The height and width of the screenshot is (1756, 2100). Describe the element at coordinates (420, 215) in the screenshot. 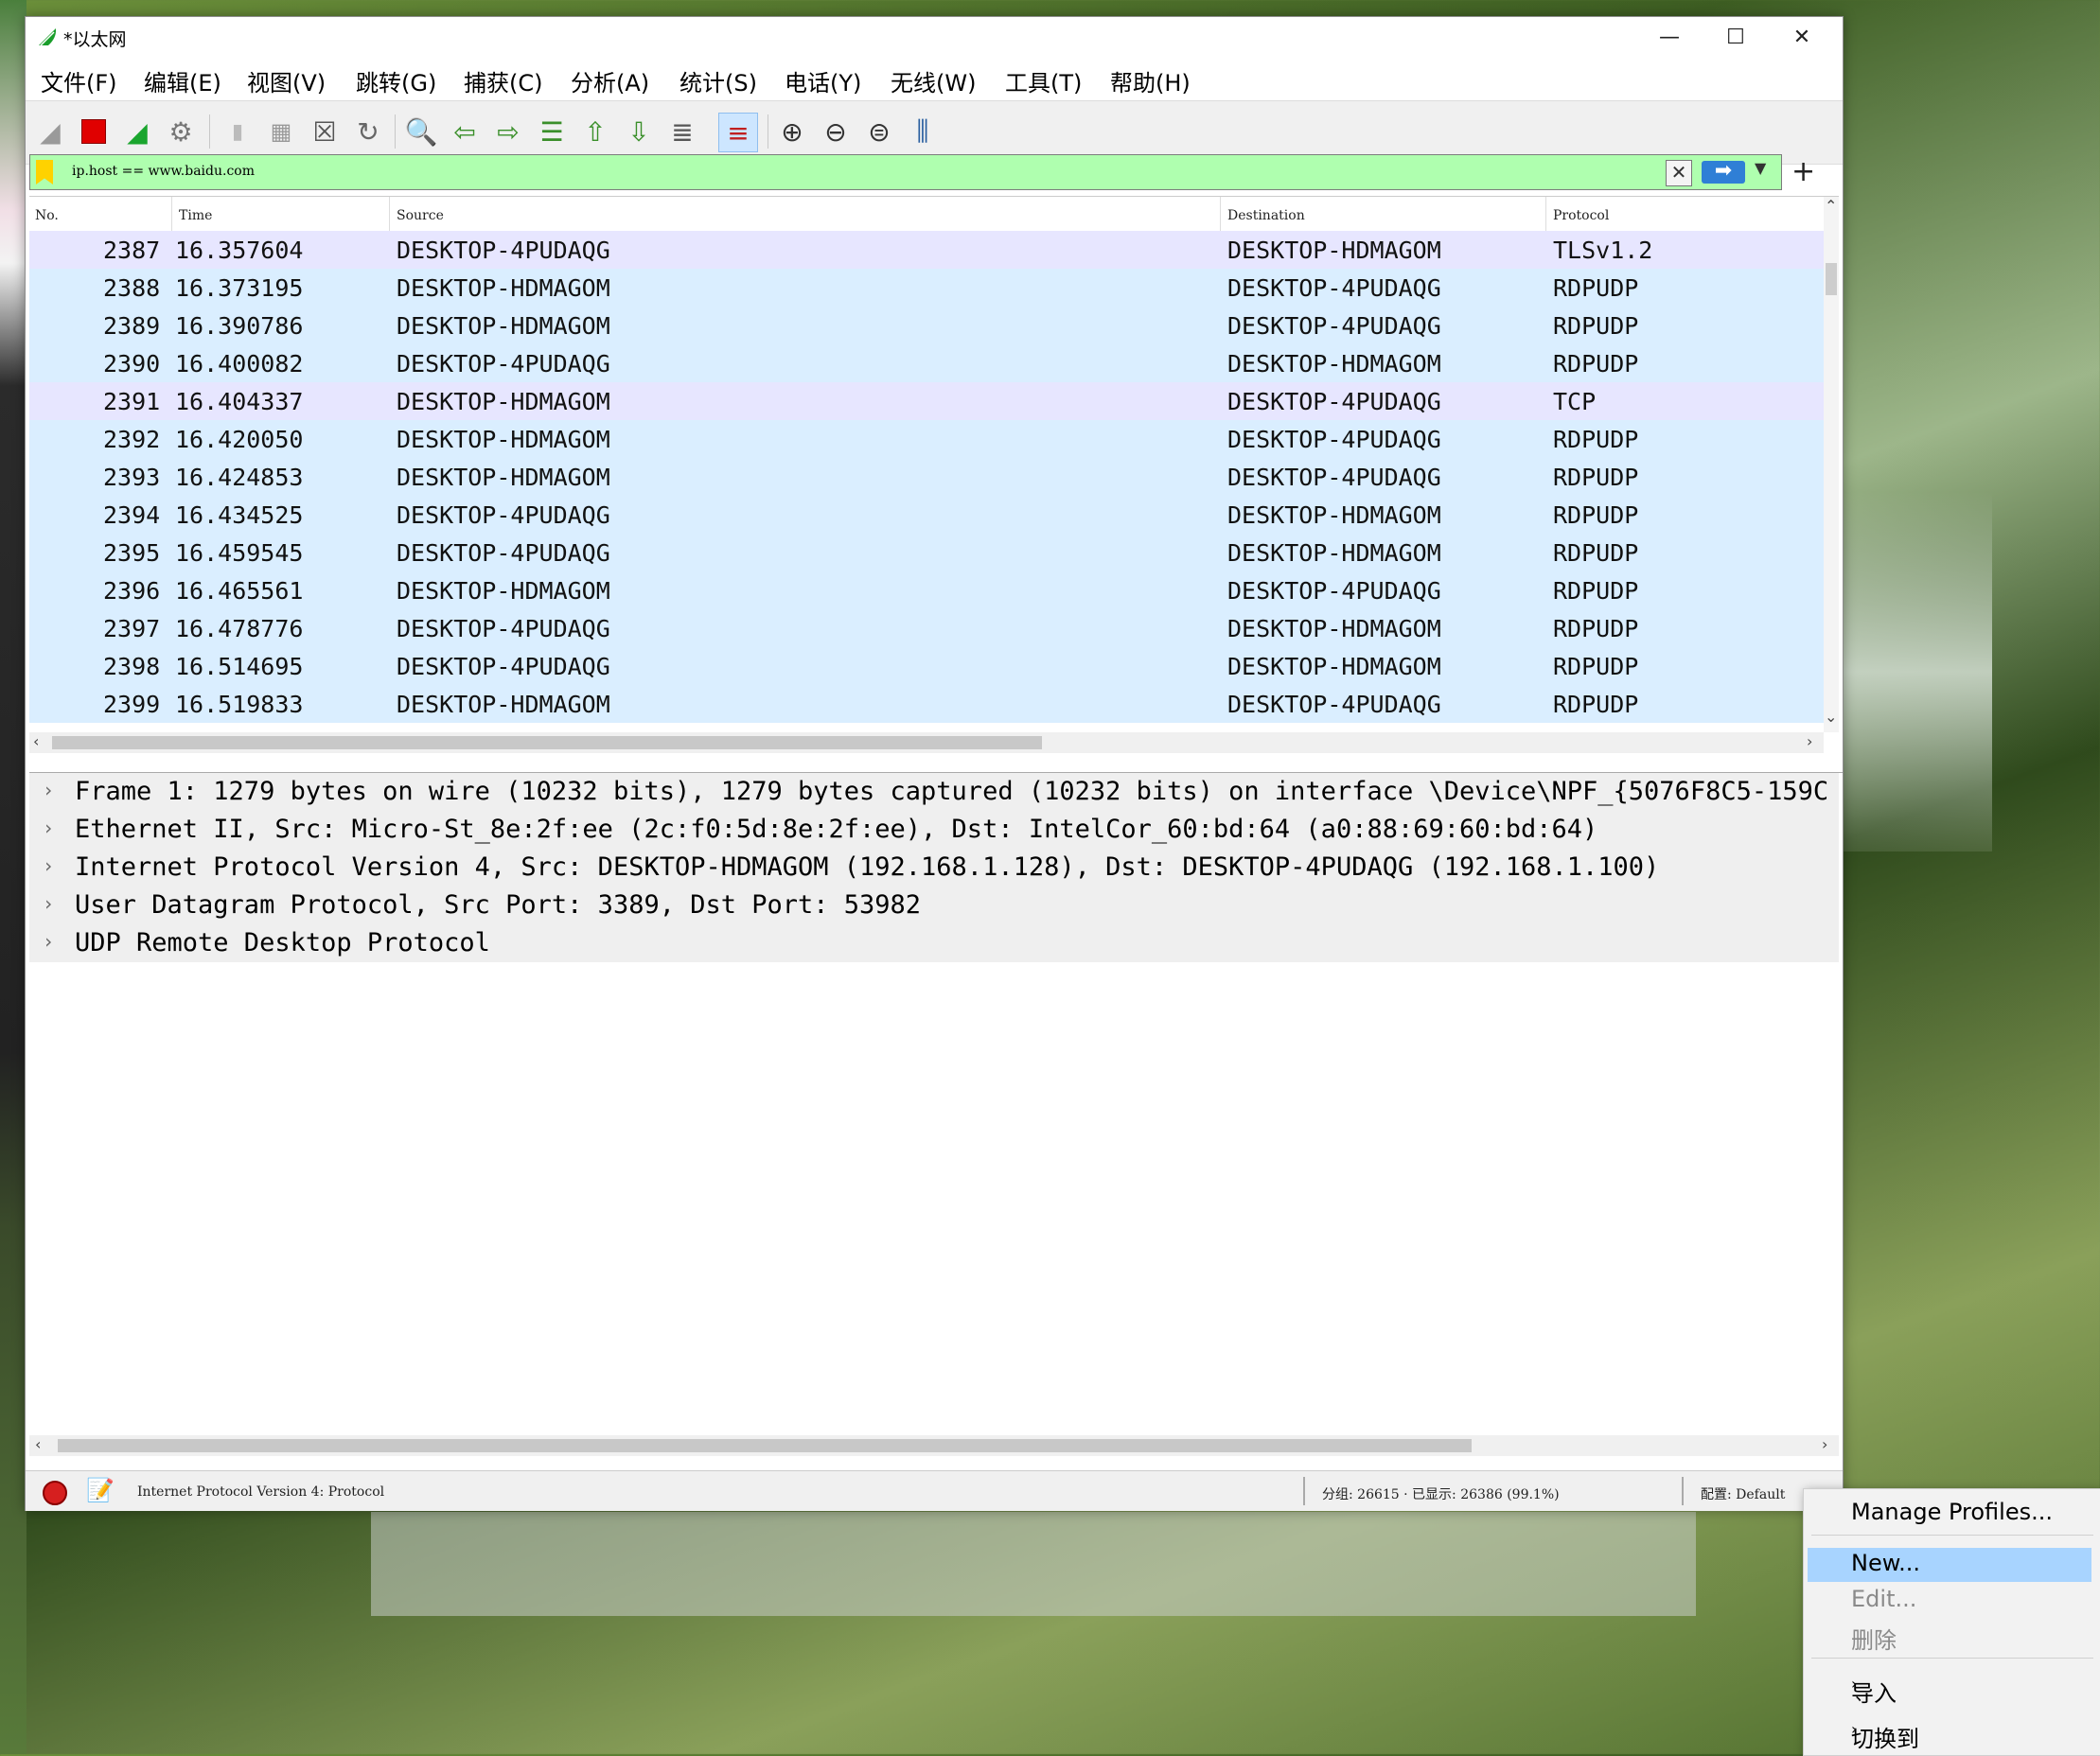

I see `column-header-source: Source` at that location.